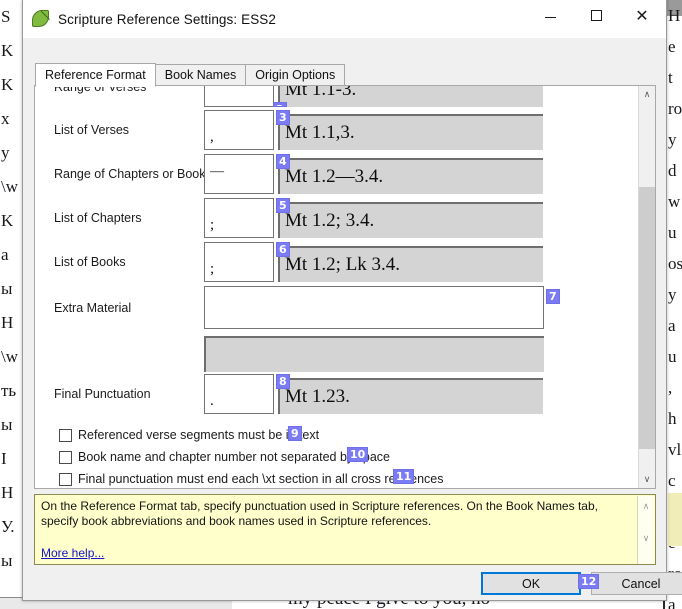 The width and height of the screenshot is (682, 609). I want to click on badge-11: 11, so click(404, 476).